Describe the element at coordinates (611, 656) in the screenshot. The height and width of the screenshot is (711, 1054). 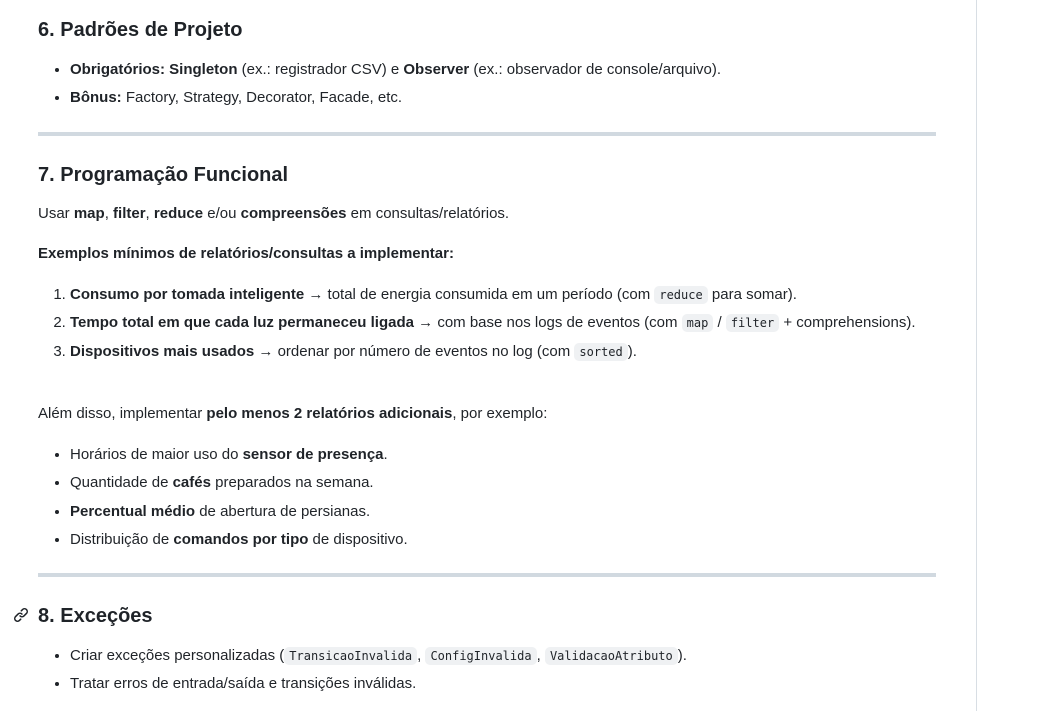
I see `code-validacao: ValidacaoAtributo` at that location.